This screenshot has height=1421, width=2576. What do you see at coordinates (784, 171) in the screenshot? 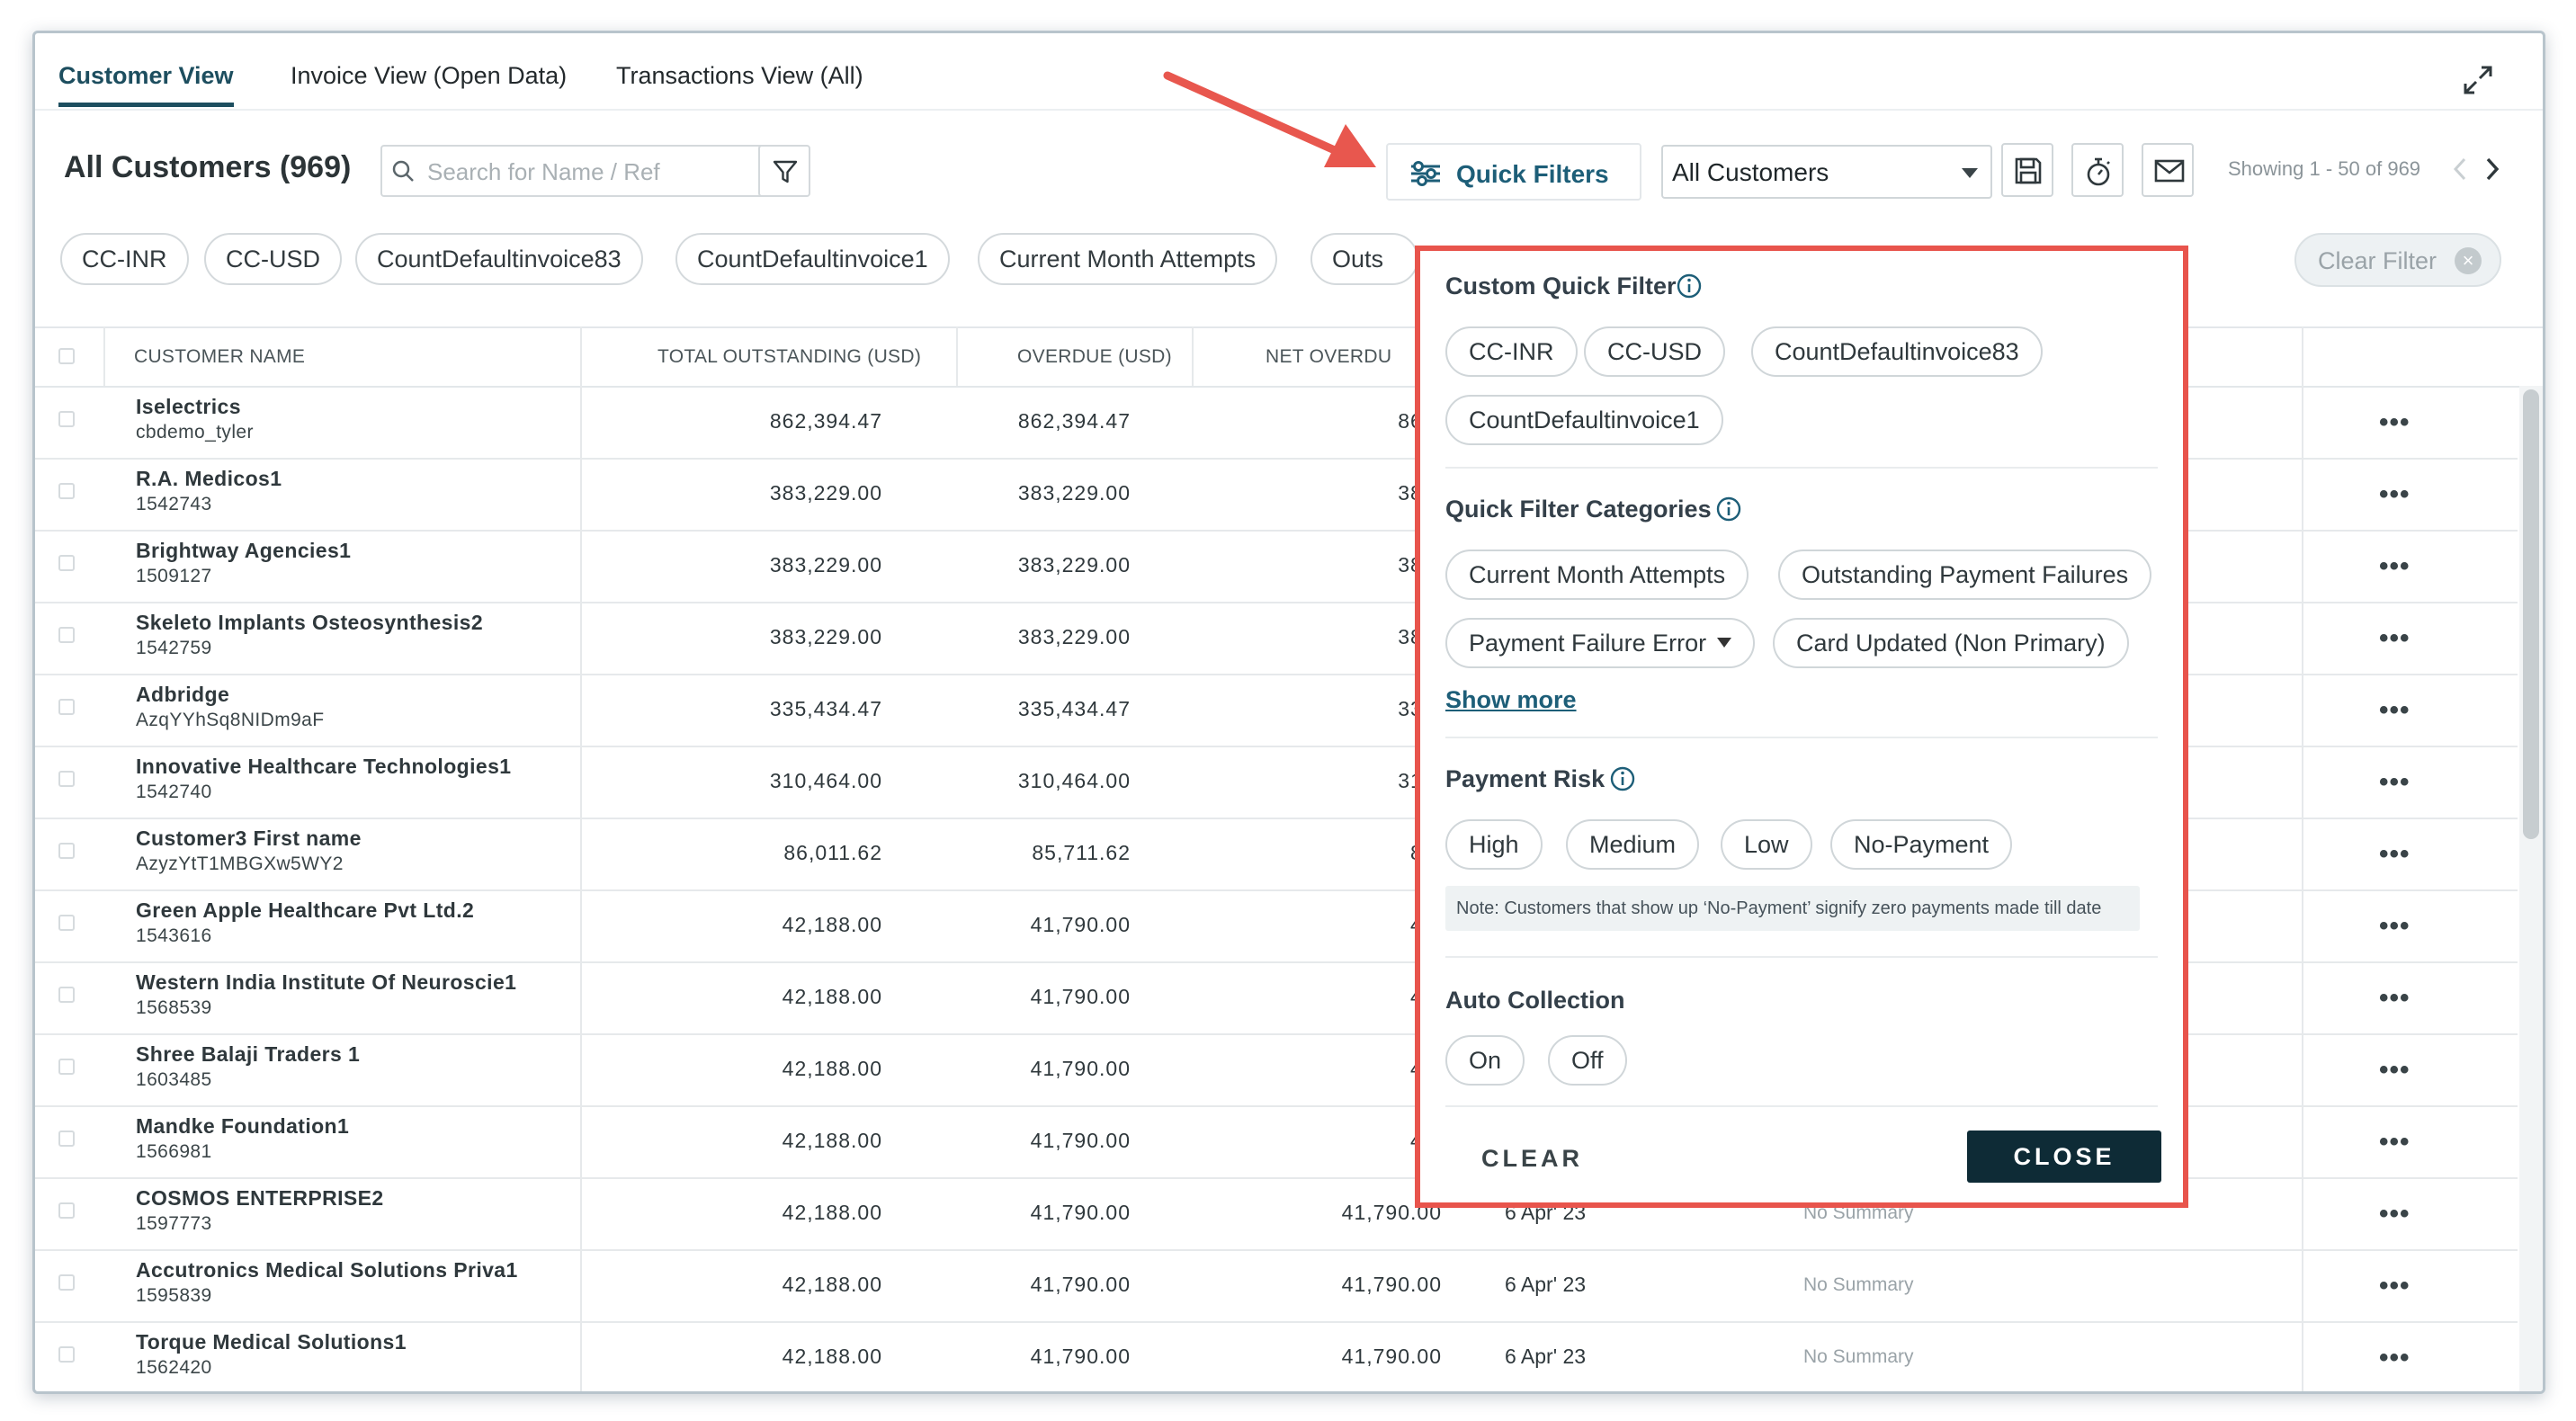
I see `filter-button` at bounding box center [784, 171].